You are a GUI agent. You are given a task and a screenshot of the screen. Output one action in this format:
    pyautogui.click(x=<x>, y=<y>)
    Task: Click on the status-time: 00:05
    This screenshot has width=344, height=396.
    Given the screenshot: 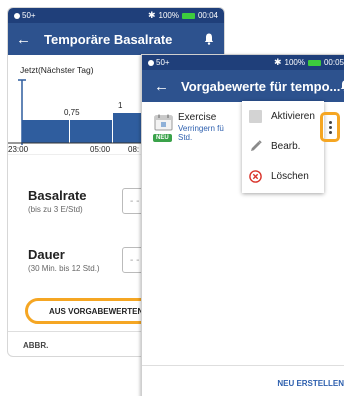 What is the action you would take?
    pyautogui.click(x=333, y=62)
    